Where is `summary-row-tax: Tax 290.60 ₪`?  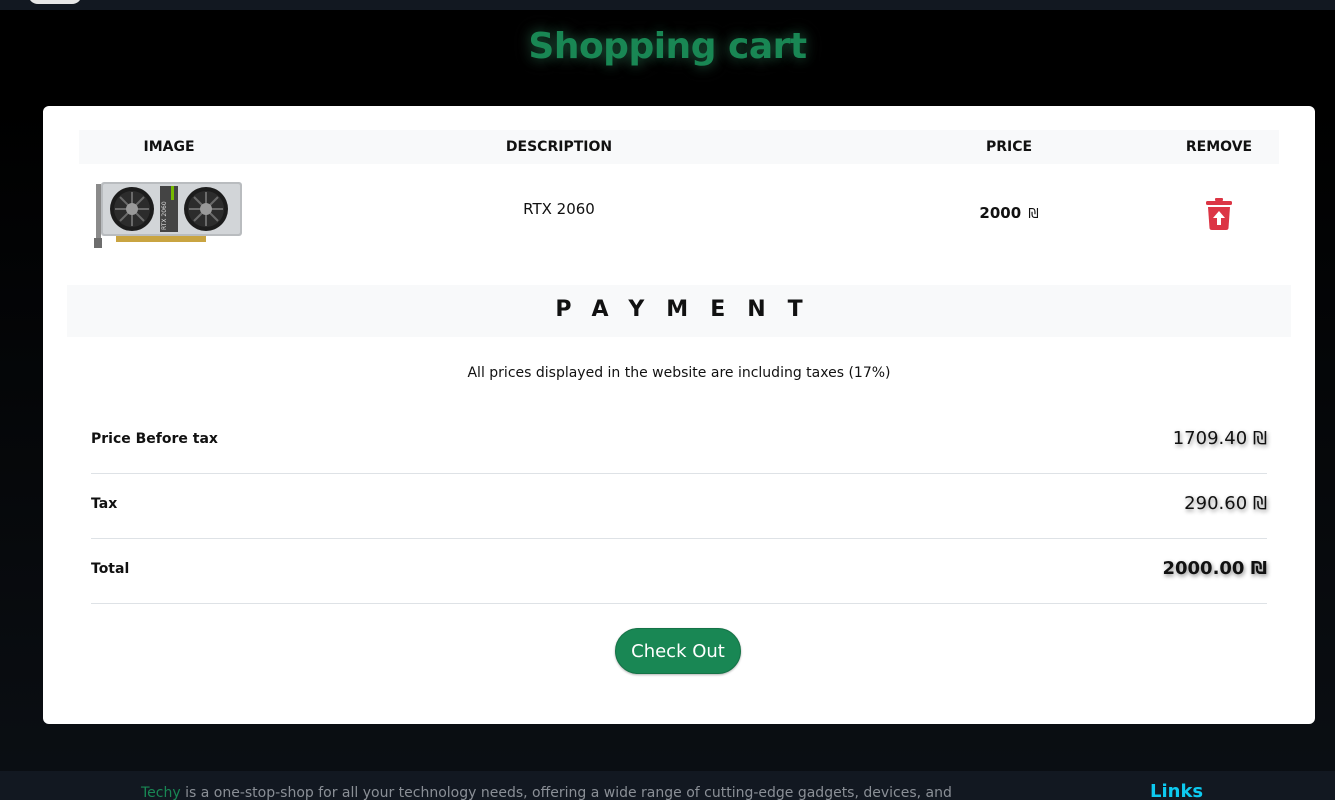 summary-row-tax: Tax 290.60 ₪ is located at coordinates (679, 506).